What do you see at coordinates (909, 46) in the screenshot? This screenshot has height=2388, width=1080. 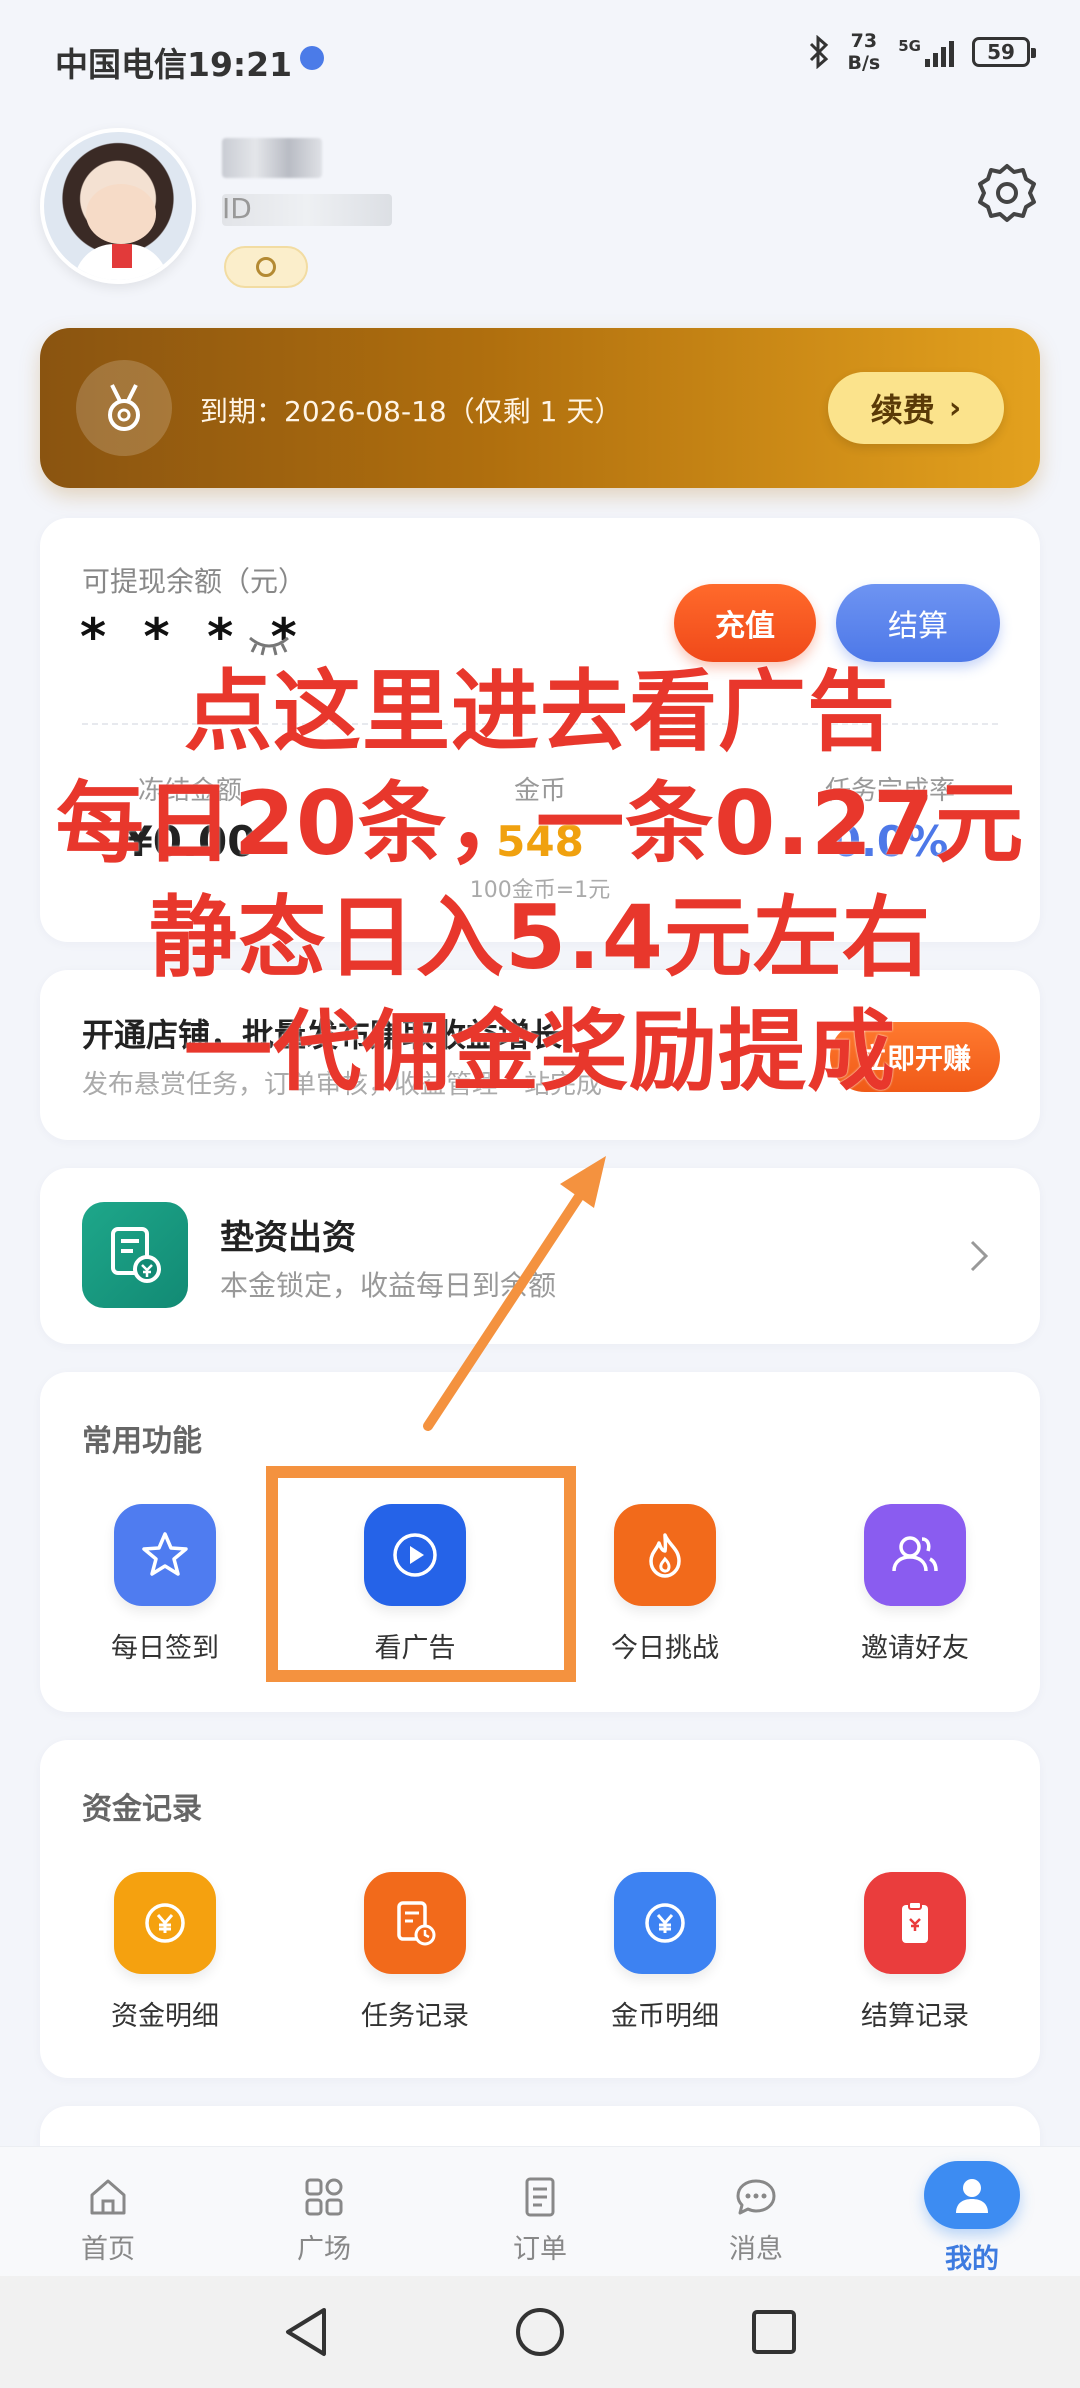 I see `network-type: 5G` at bounding box center [909, 46].